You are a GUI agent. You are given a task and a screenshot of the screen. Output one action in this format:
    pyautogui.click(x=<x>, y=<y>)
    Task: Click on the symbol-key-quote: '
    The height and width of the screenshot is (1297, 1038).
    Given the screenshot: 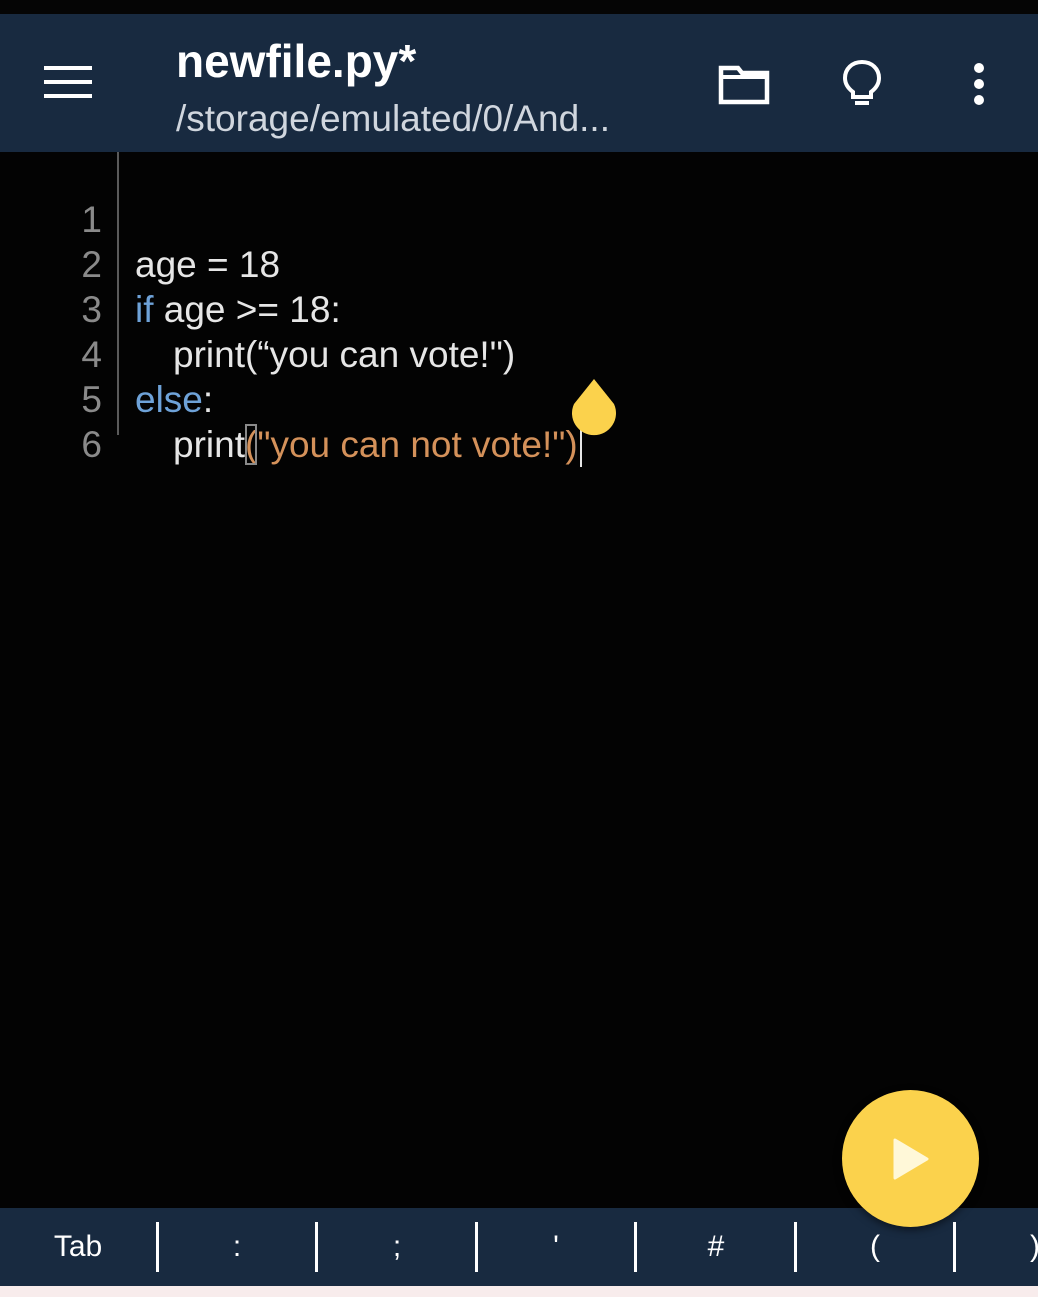 What is the action you would take?
    pyautogui.click(x=556, y=1247)
    